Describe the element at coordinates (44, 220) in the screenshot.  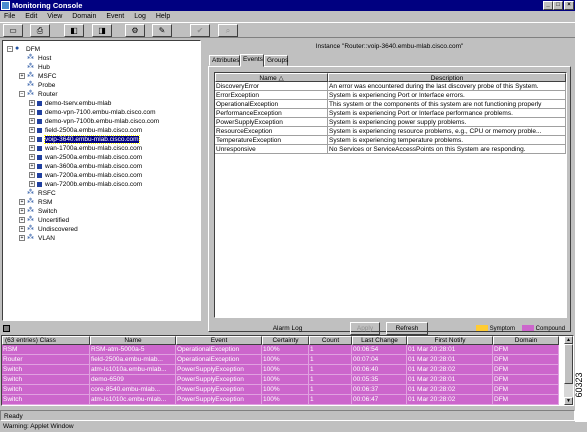
I see `tree-item: + ⁂ Uncertified` at that location.